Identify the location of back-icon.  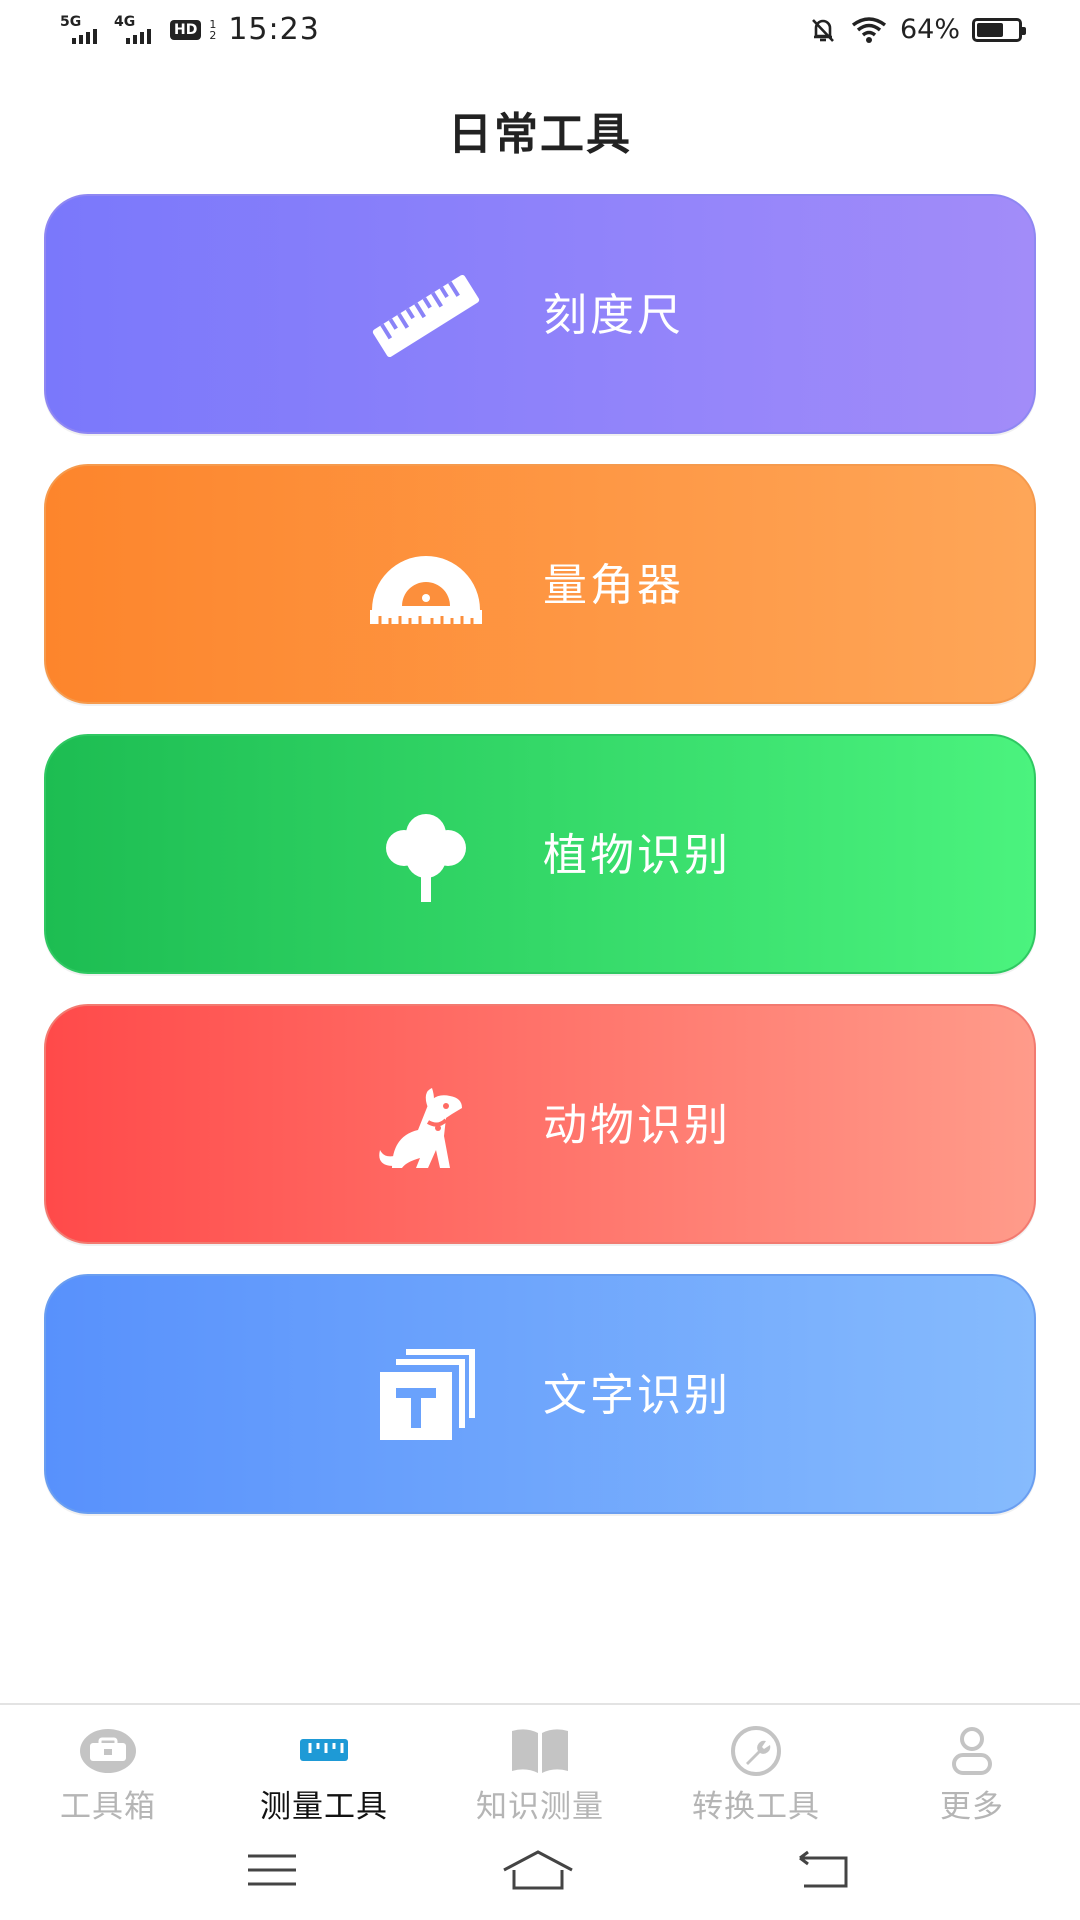
(824, 1870).